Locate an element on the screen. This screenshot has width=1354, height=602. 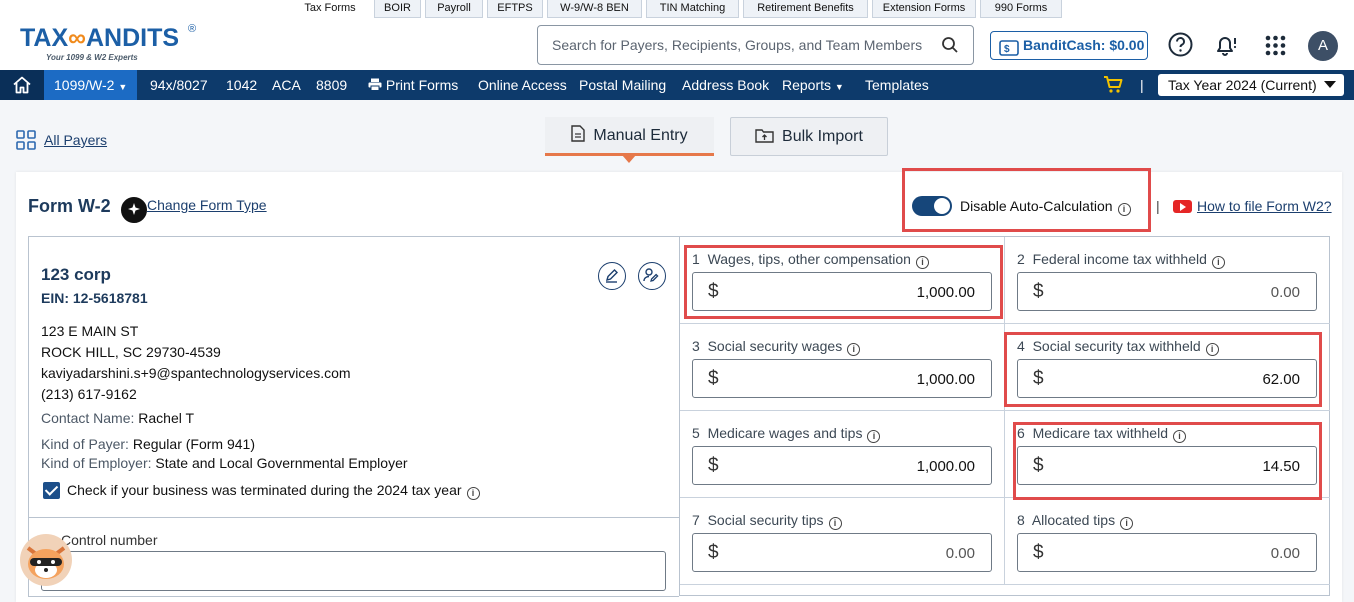
search-icon is located at coordinates (950, 47).